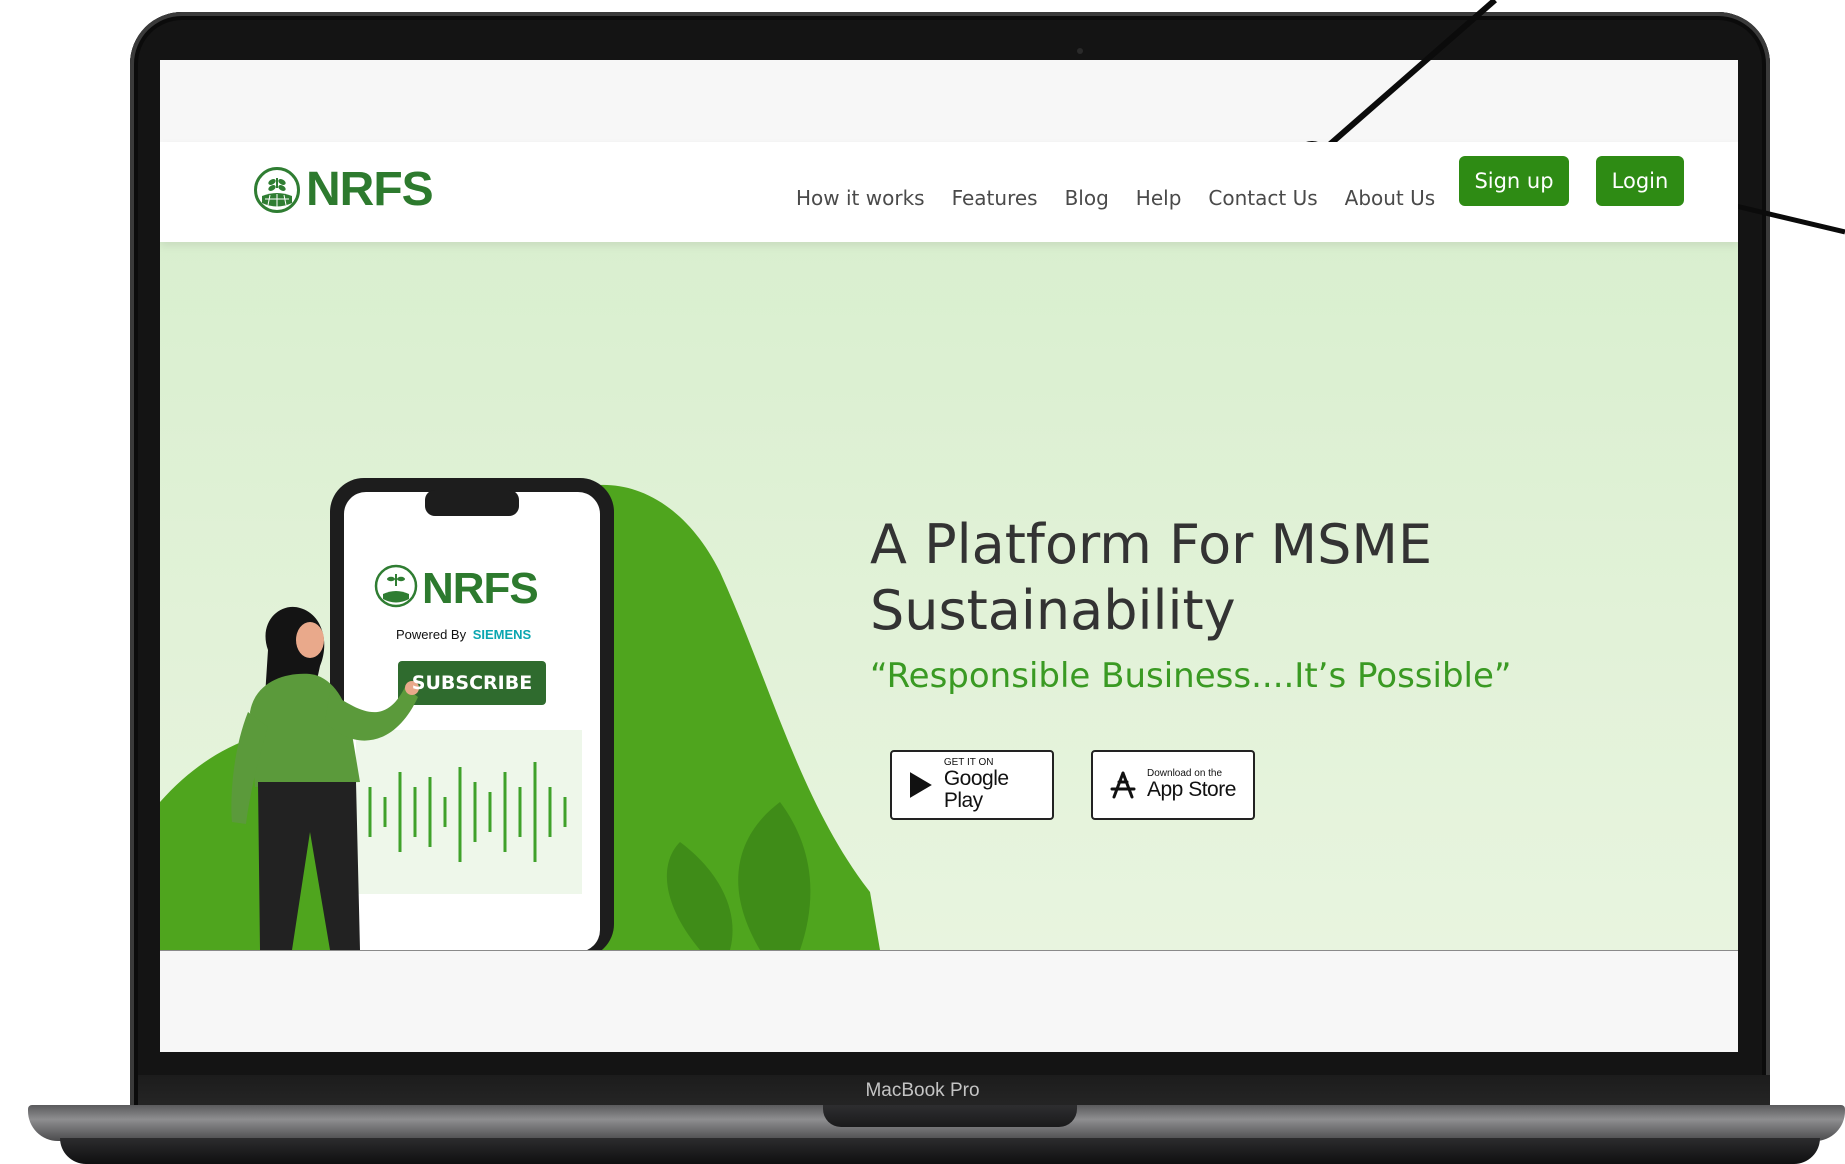 The image size is (1845, 1164). Describe the element at coordinates (1087, 198) in the screenshot. I see `nav-blog: Blog` at that location.